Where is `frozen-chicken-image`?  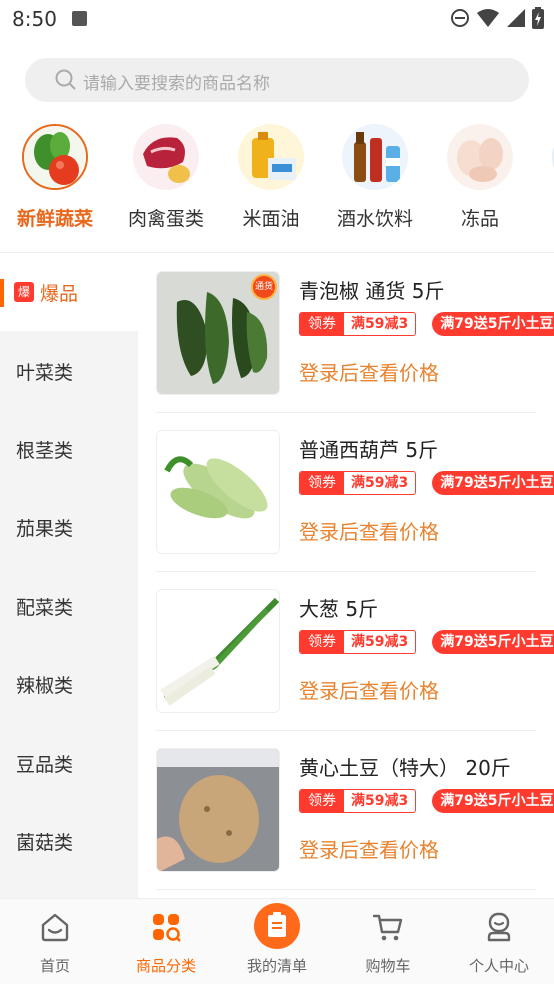 frozen-chicken-image is located at coordinates (480, 157).